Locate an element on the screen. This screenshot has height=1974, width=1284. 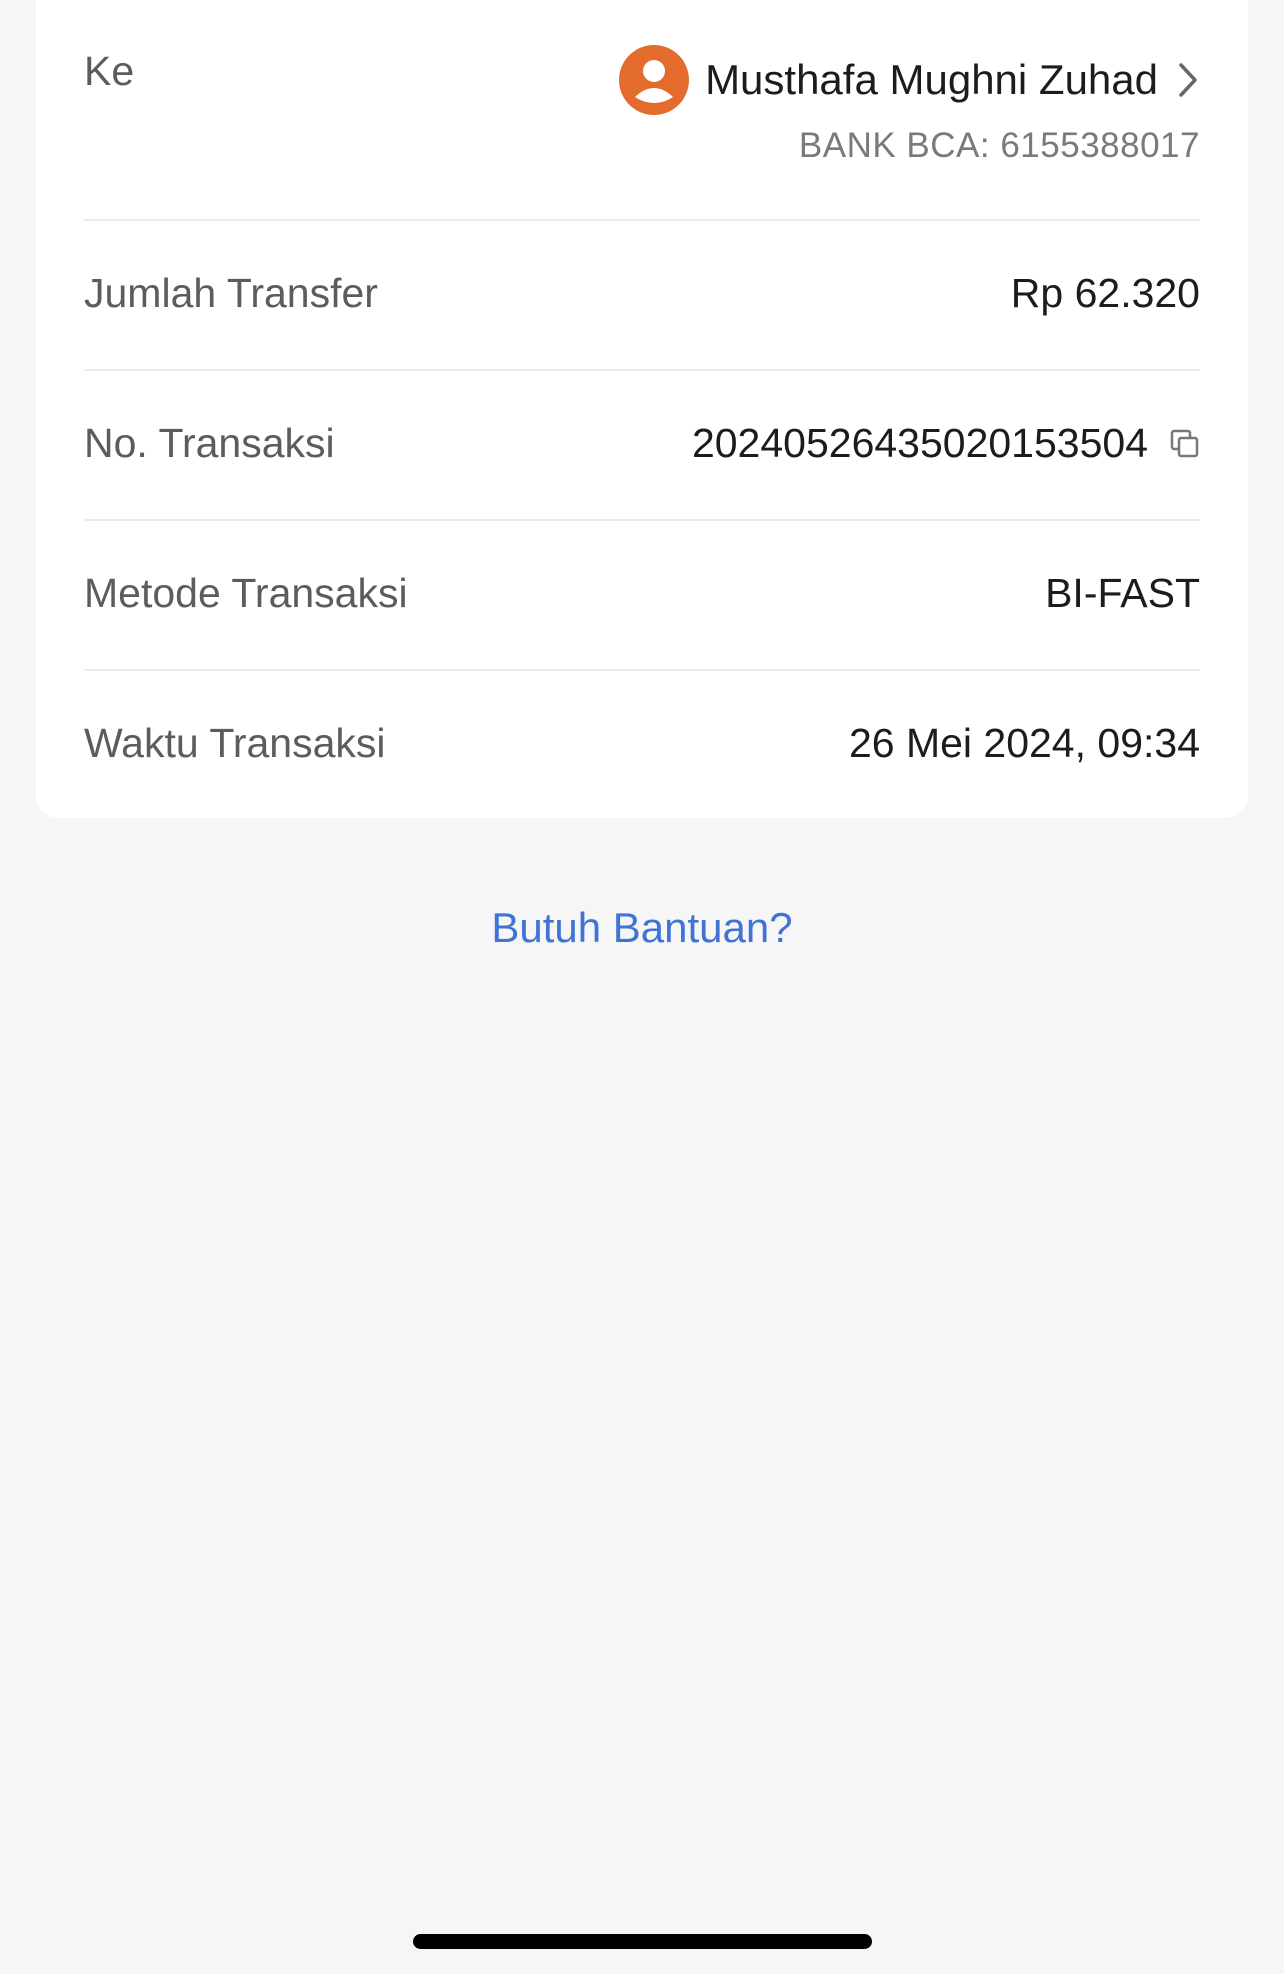
transaction-id-container: 20240526435020153504 is located at coordinates (946, 443).